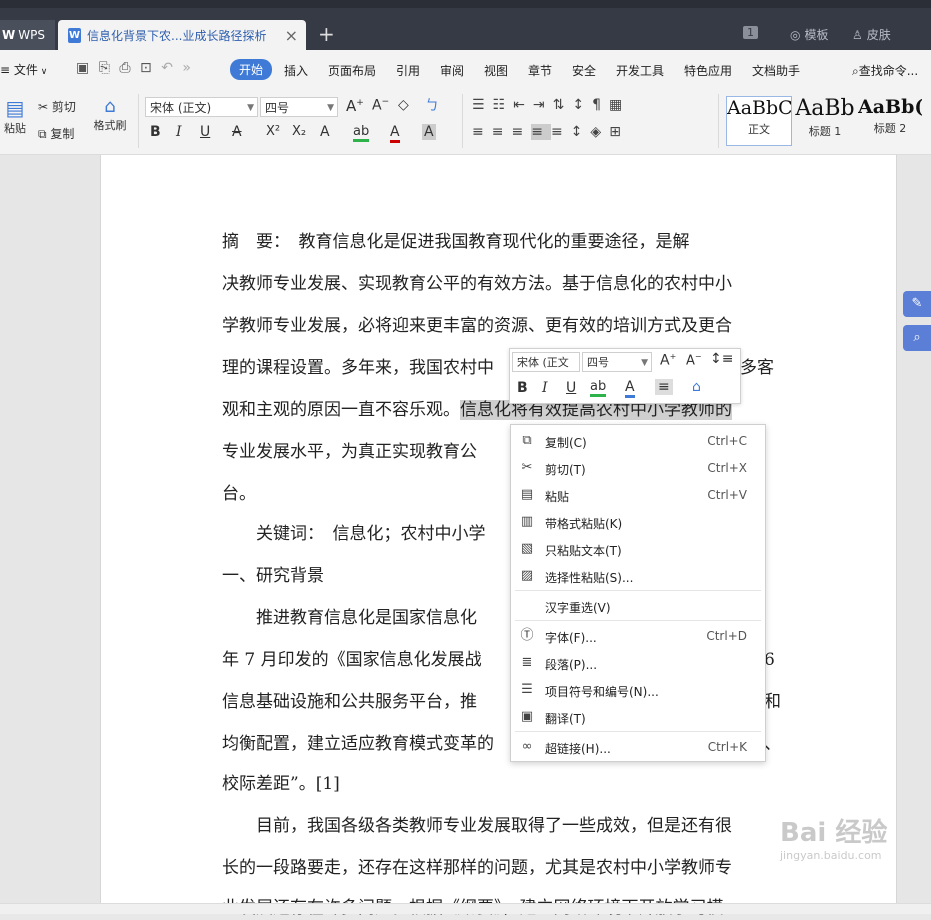 The image size is (931, 920). Describe the element at coordinates (825, 120) in the screenshot. I see `style-heading-1: AaBb 标题 1` at that location.